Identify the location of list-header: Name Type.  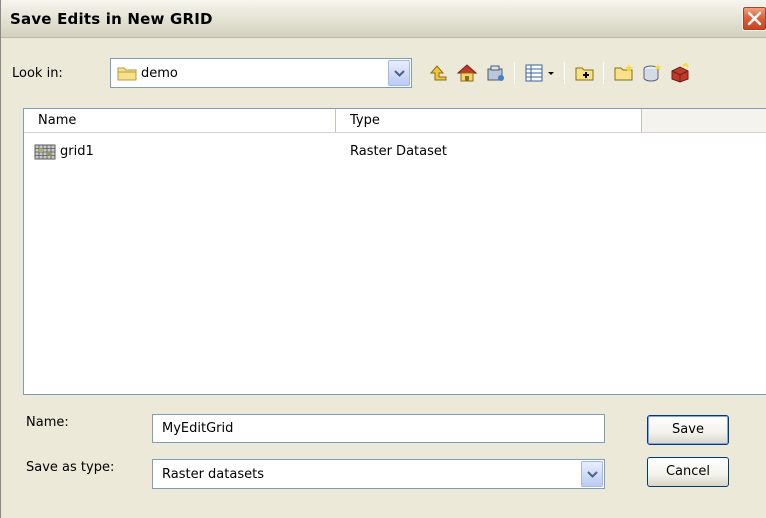
(395, 121).